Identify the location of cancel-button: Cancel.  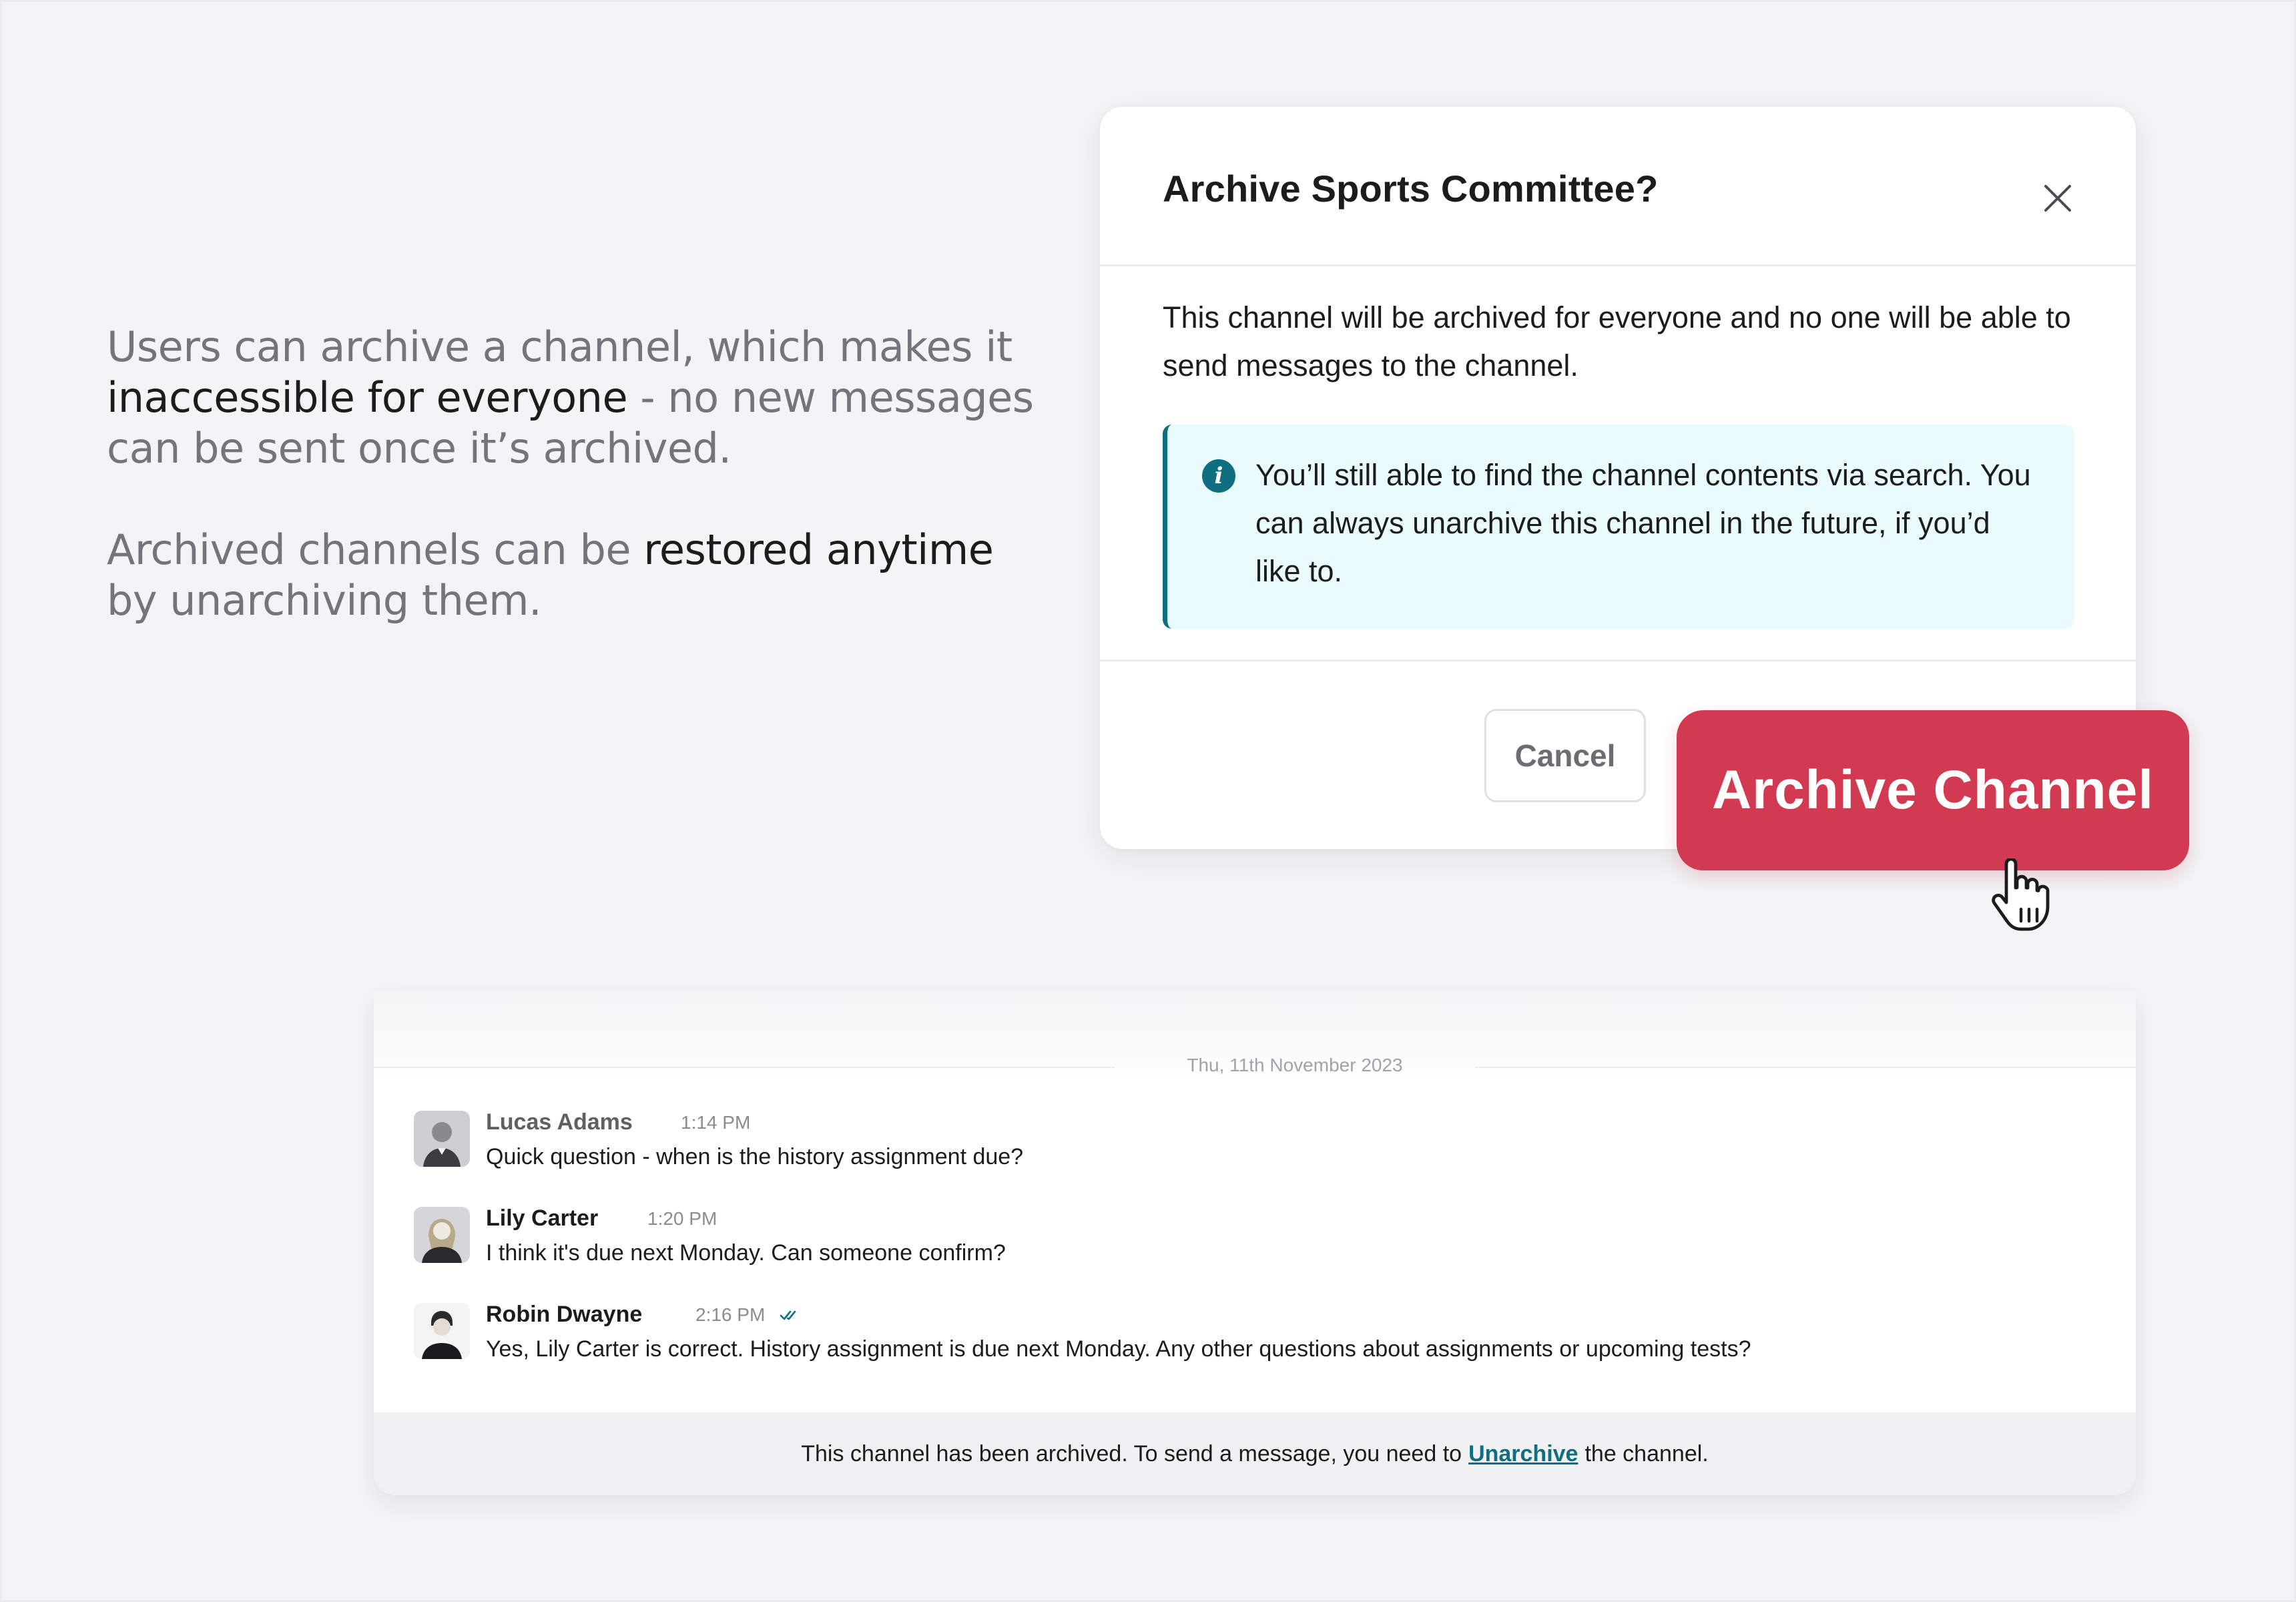
(1565, 755).